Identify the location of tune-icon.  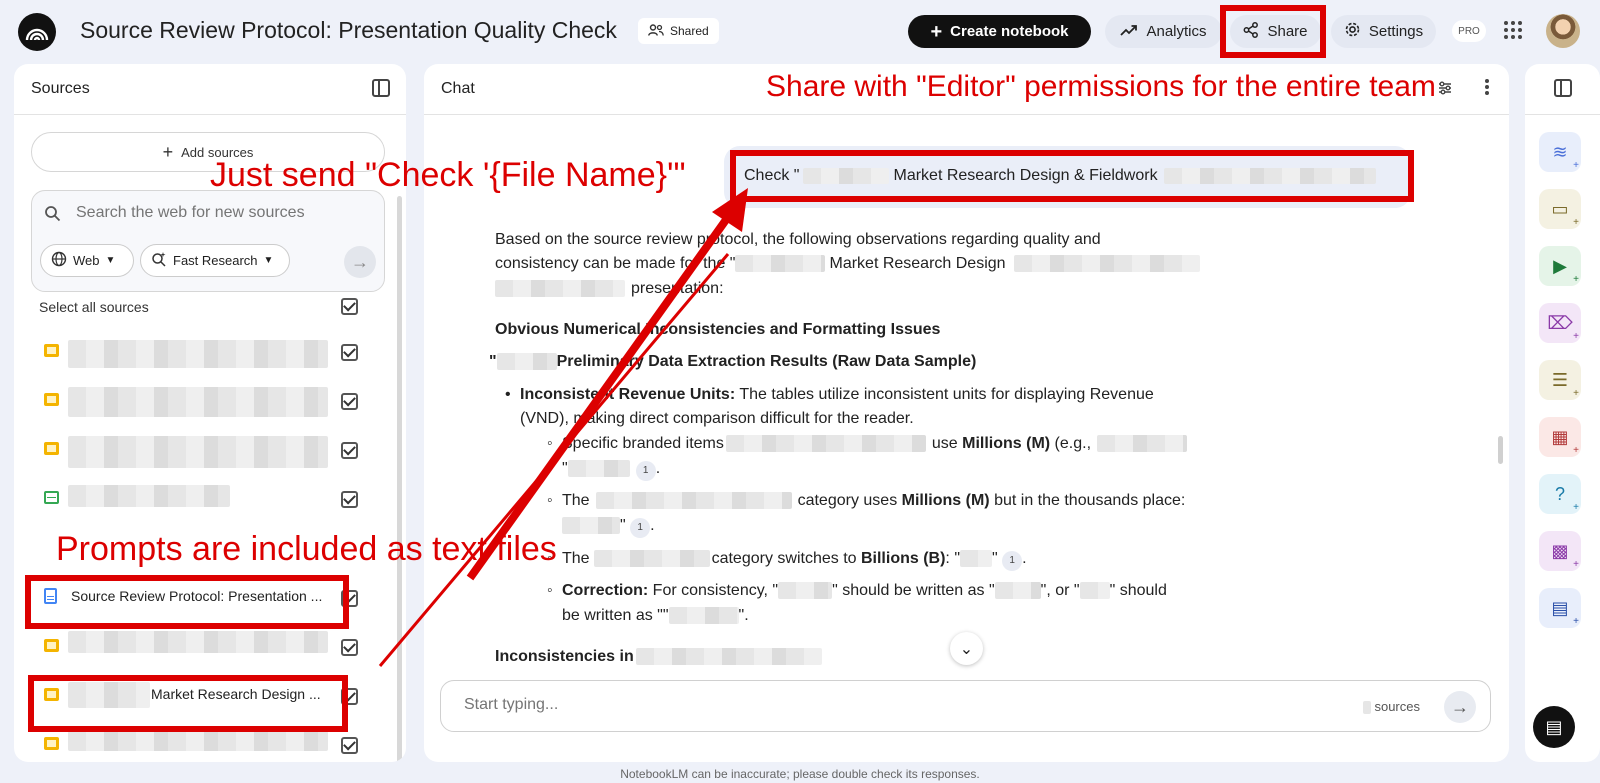
(1445, 90).